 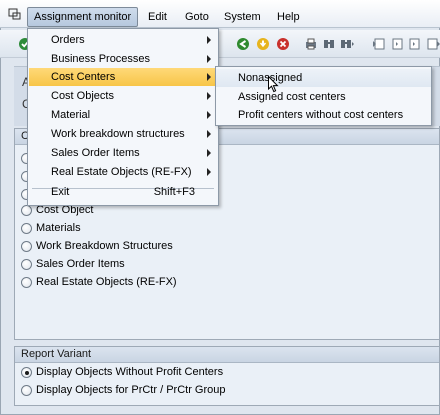 I want to click on cancel-icon, so click(x=283, y=44).